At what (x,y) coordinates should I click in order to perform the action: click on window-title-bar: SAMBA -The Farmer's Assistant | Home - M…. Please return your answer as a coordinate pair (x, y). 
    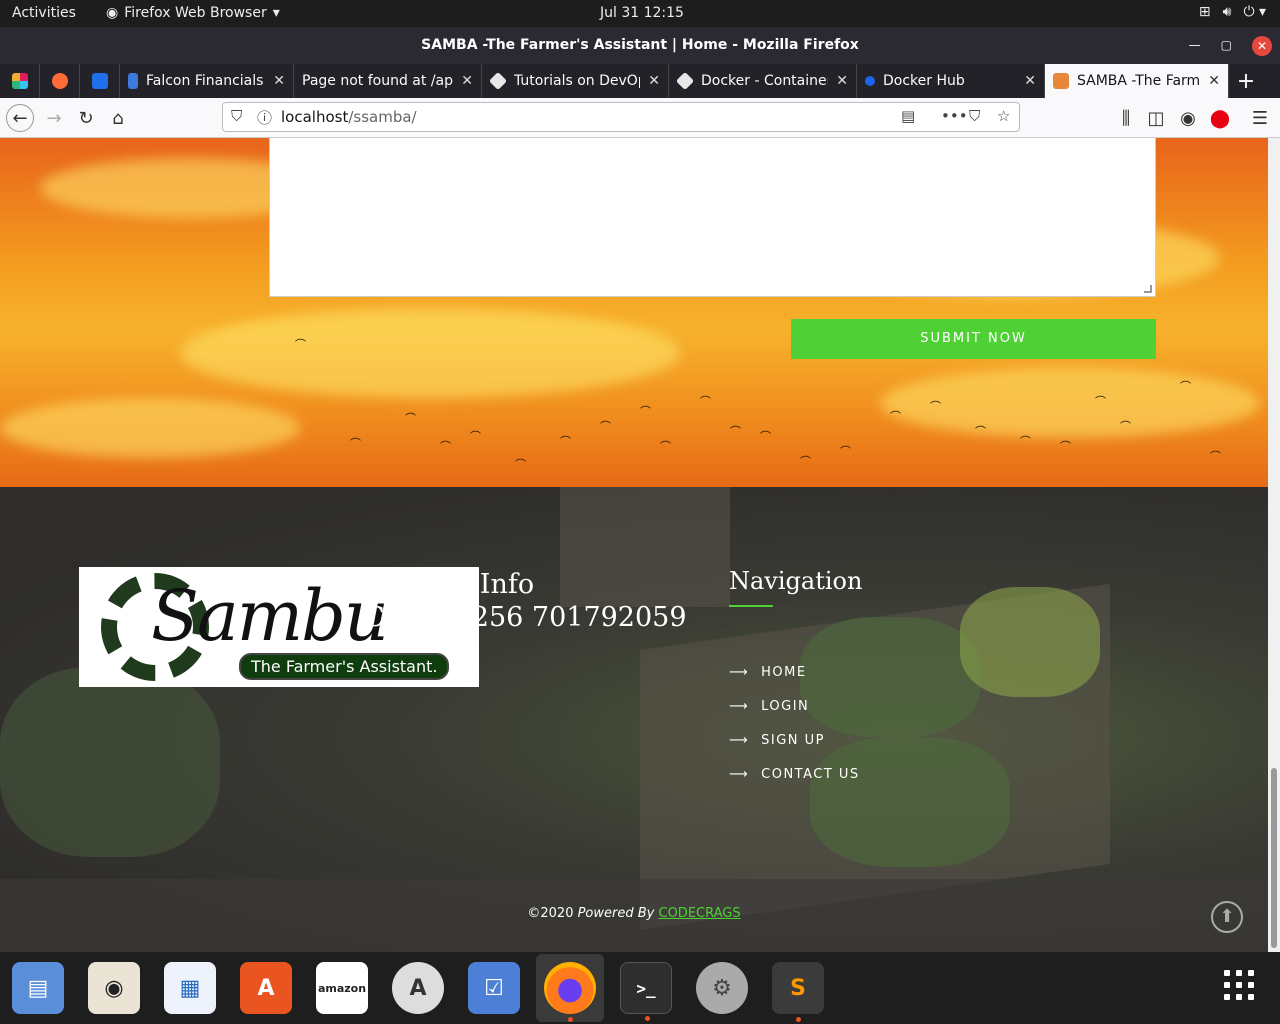
    Looking at the image, I should click on (640, 45).